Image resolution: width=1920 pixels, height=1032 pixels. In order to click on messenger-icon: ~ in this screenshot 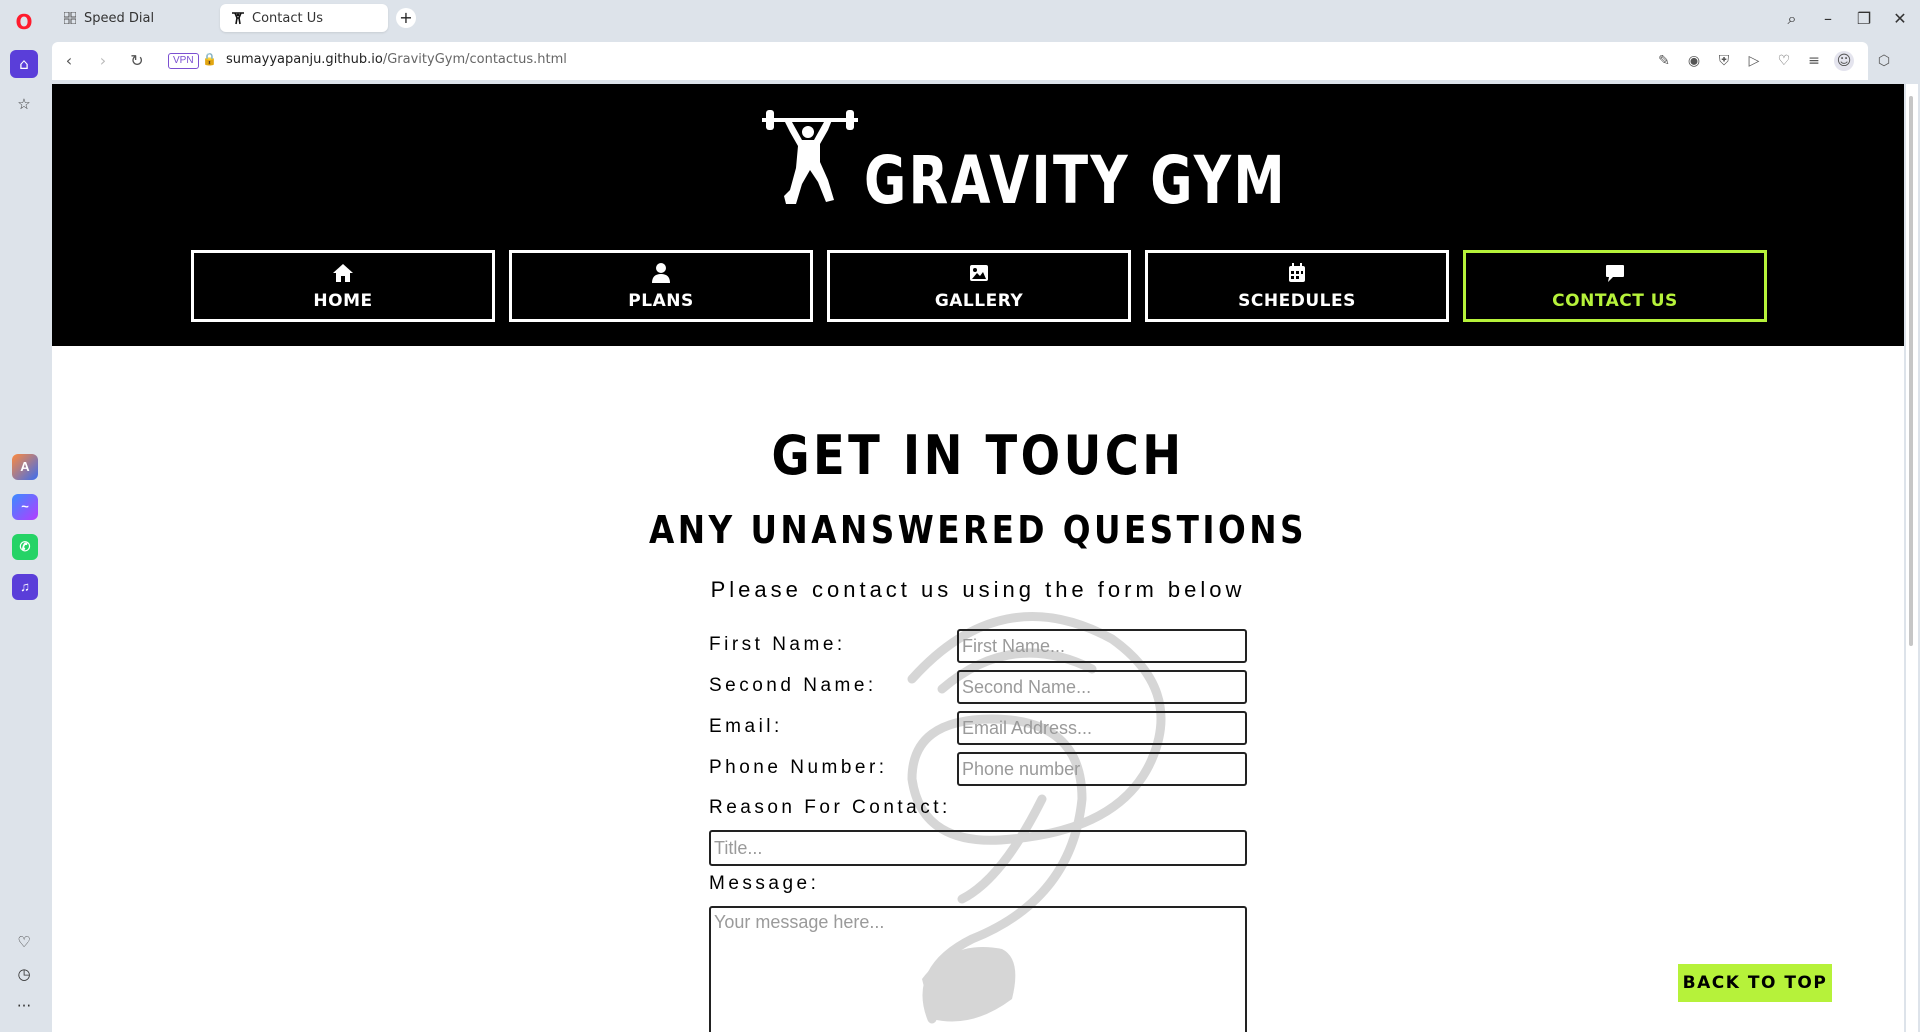, I will do `click(25, 507)`.